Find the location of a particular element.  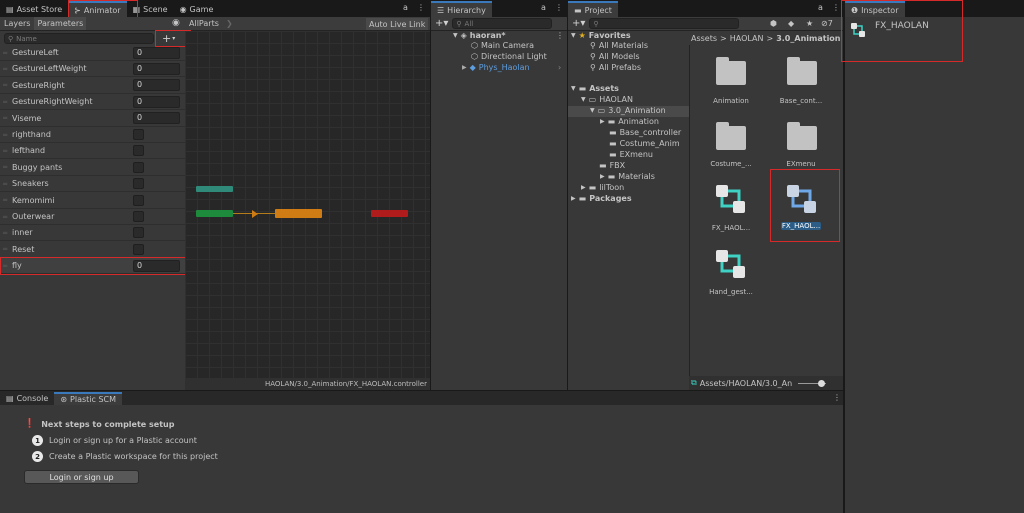

breadcrumb-assets: Assets is located at coordinates (704, 38).